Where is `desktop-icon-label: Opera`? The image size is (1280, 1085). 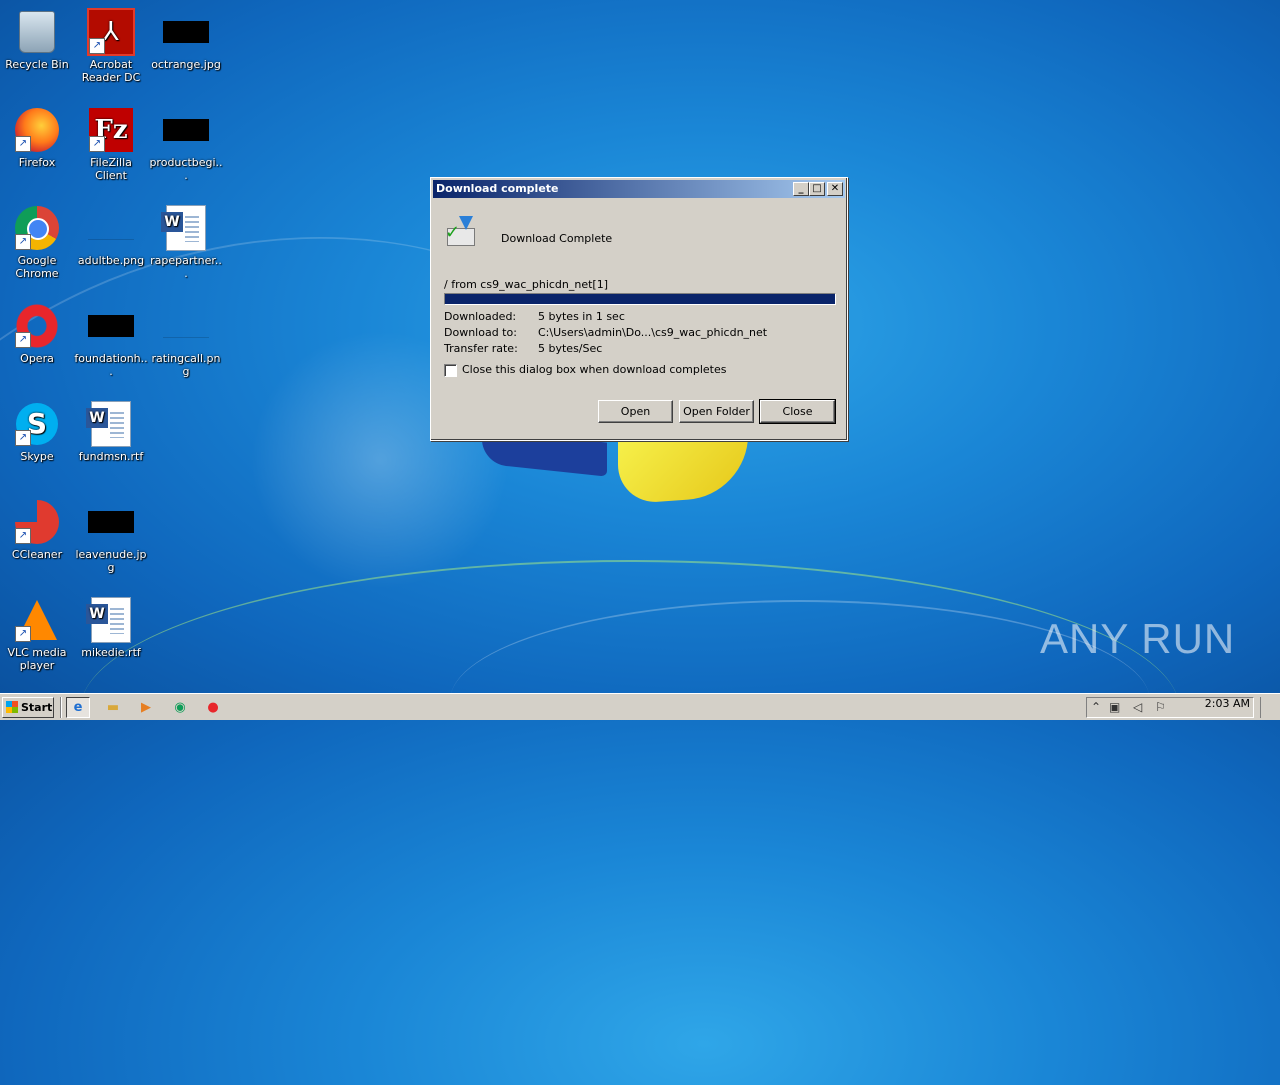 desktop-icon-label: Opera is located at coordinates (37, 358).